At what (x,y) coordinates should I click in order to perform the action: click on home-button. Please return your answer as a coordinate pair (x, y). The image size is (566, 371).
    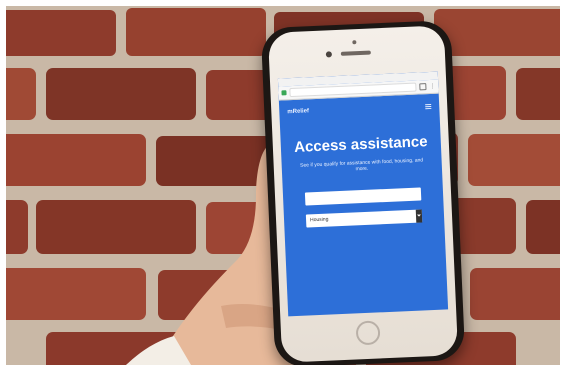
    Looking at the image, I should click on (368, 333).